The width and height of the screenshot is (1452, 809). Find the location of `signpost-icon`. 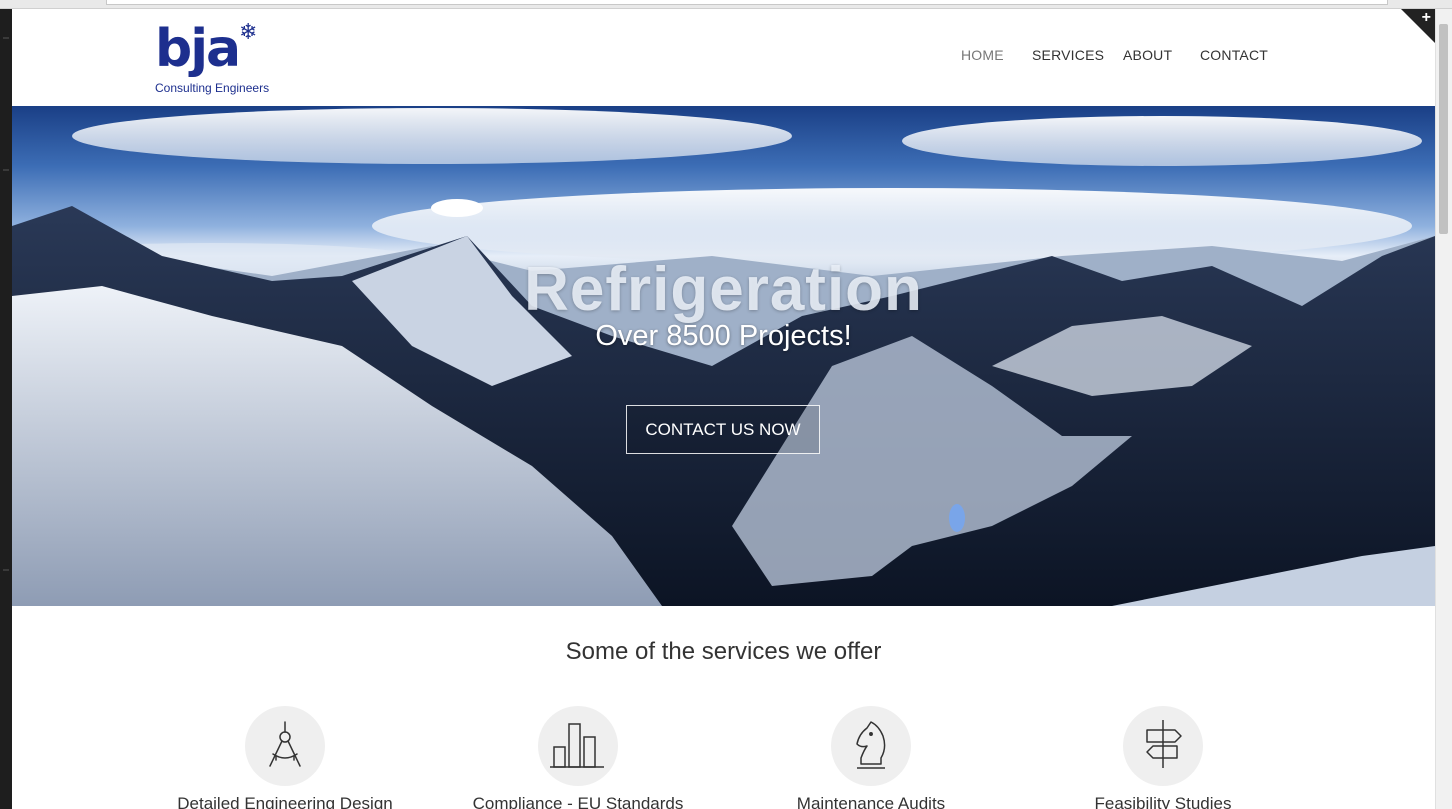

signpost-icon is located at coordinates (1164, 744).